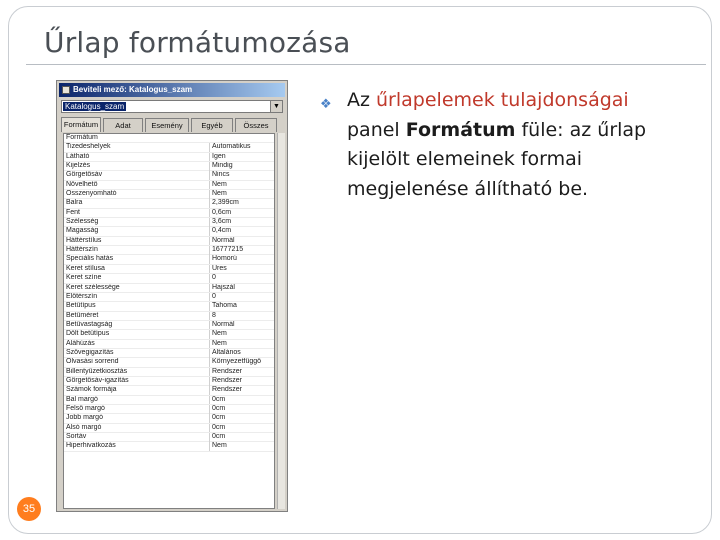  Describe the element at coordinates (581, 129) in the screenshot. I see `bullet-line-2-post: füle: az űrlap` at that location.